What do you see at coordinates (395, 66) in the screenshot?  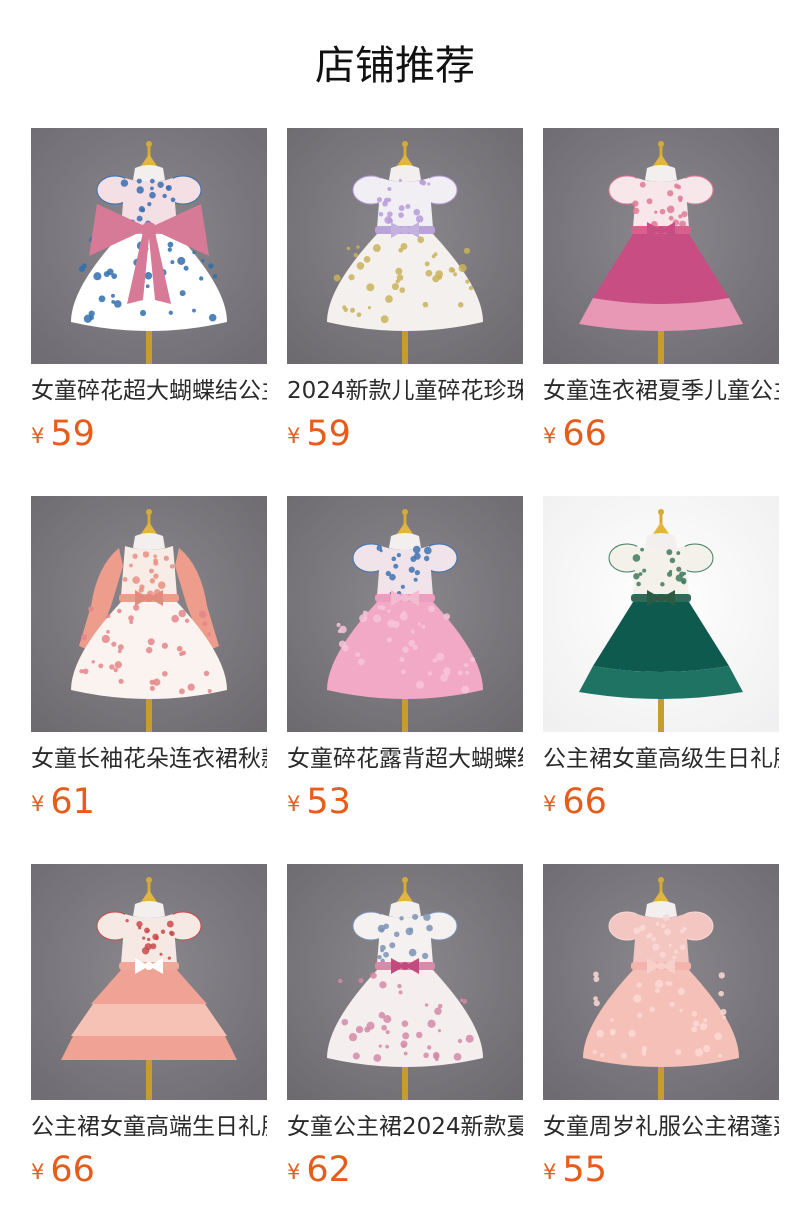 I see `page-title: 店铺推荐` at bounding box center [395, 66].